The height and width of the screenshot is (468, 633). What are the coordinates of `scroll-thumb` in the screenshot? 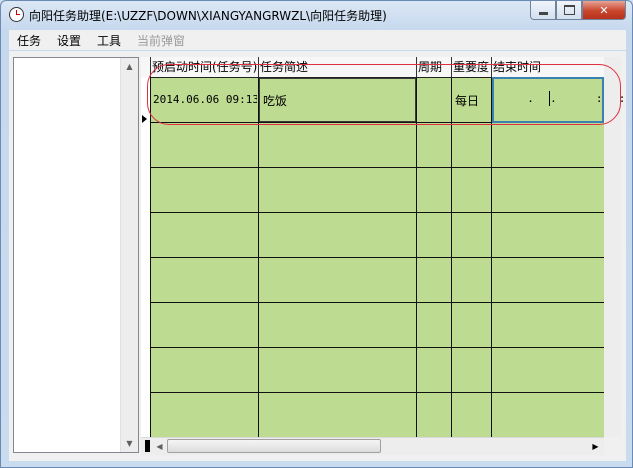 It's located at (274, 446).